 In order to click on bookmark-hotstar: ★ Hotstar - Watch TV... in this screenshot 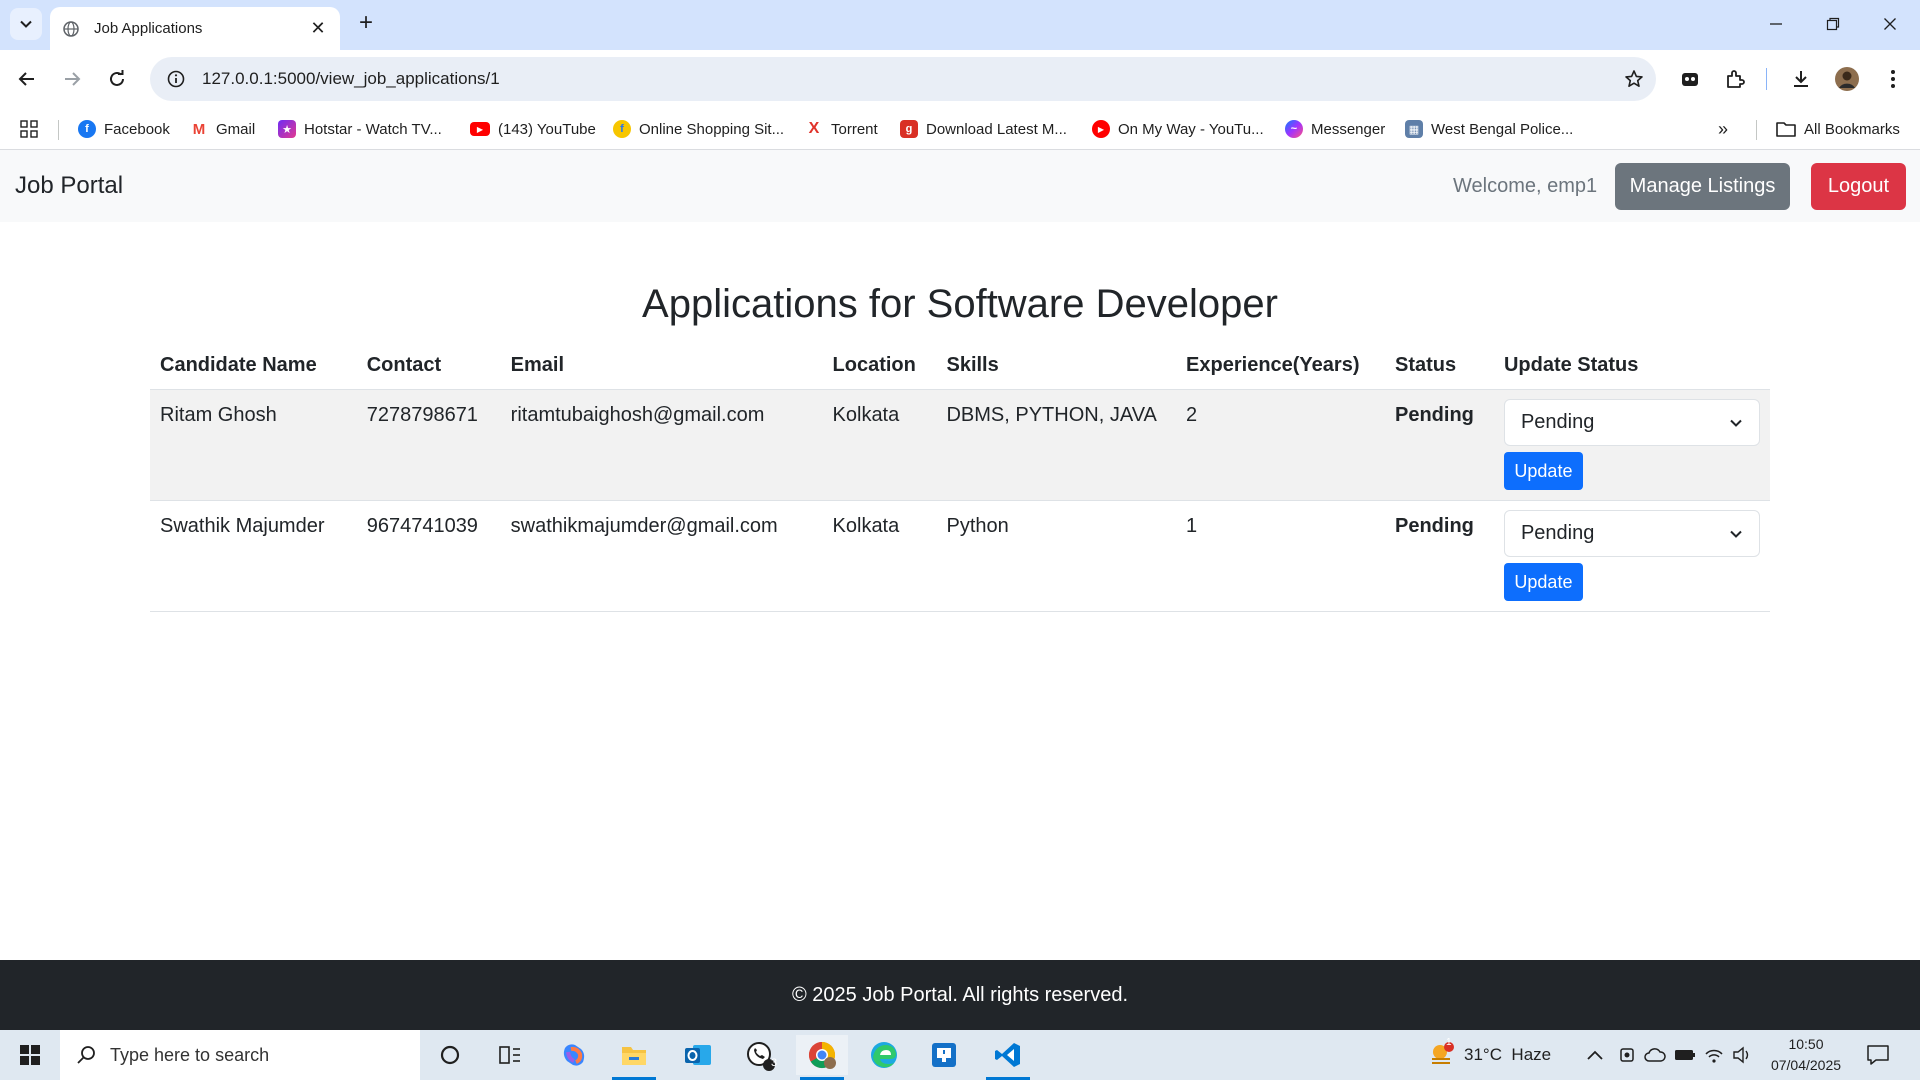, I will do `click(360, 129)`.